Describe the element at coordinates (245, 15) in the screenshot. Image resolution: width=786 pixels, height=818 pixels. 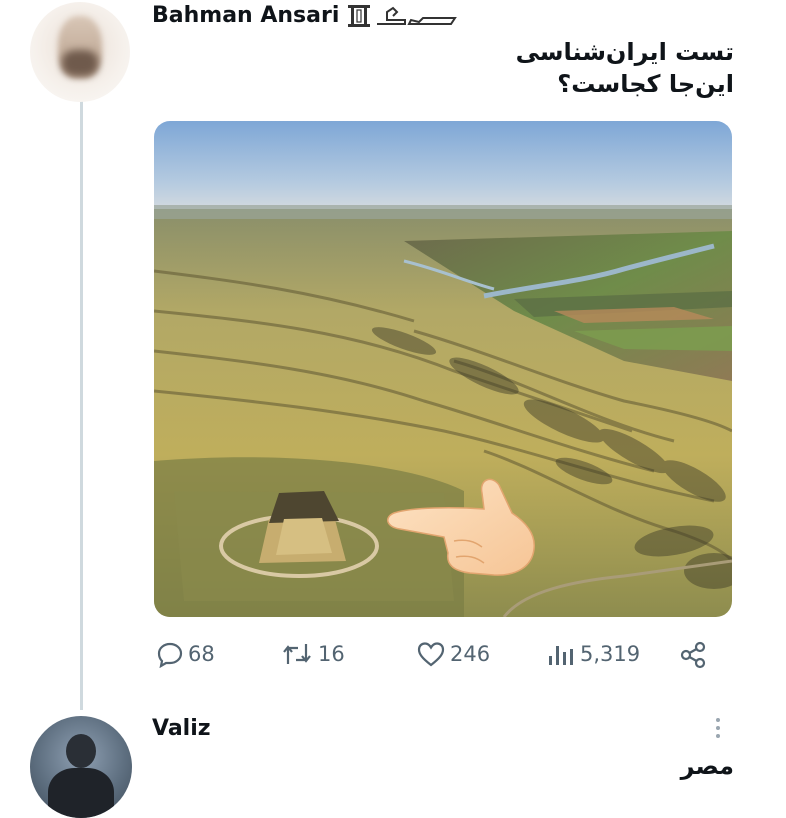
I see `author-name: Bahman Ansari` at that location.